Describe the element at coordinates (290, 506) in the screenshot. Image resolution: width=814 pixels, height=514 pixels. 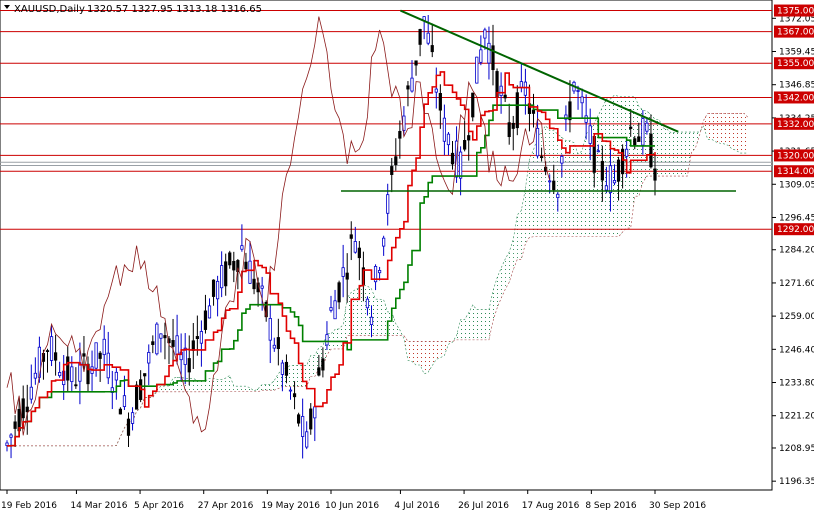
I see `x-tick-label: 19 May 2016` at that location.